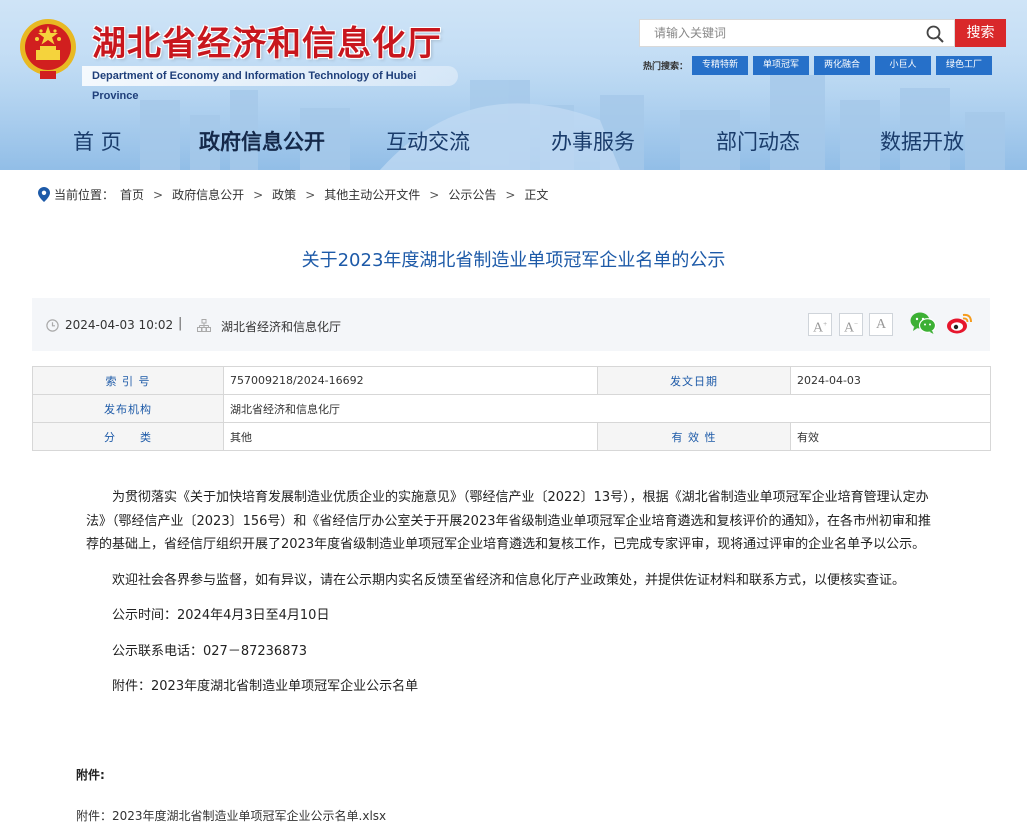  I want to click on issue-date-value: 2024-04-03, so click(890, 380).